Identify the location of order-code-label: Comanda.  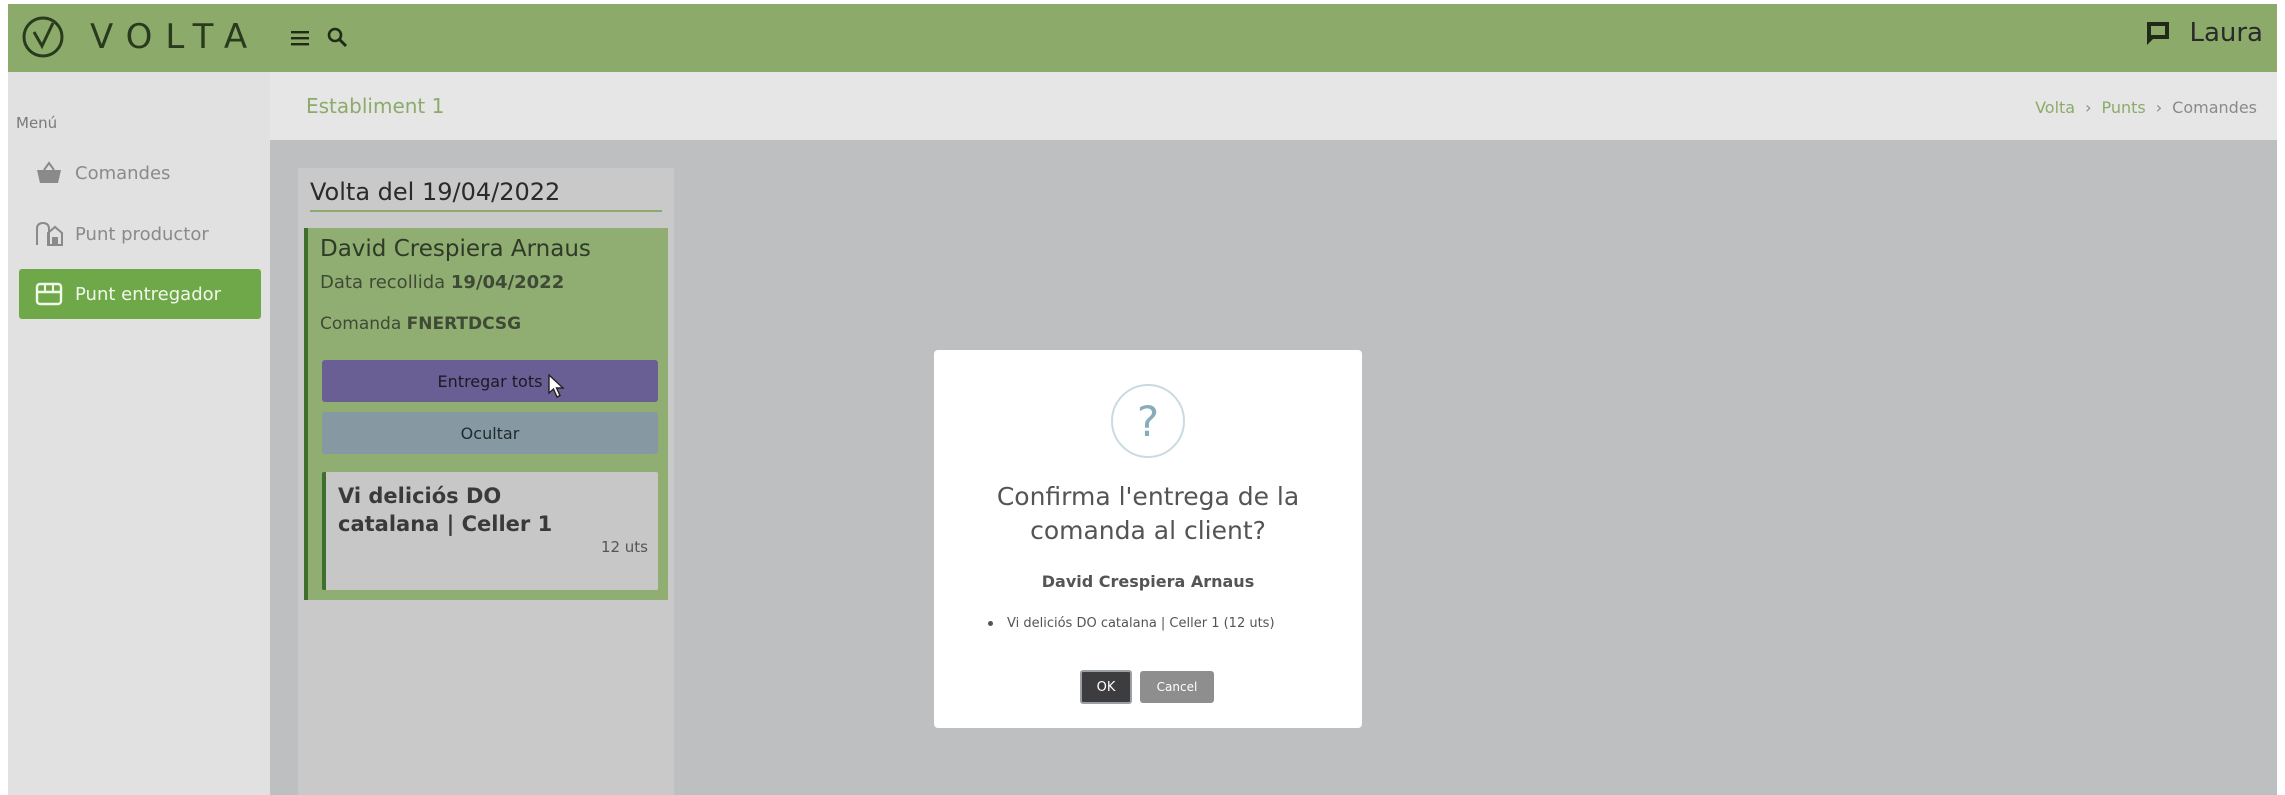
(361, 324).